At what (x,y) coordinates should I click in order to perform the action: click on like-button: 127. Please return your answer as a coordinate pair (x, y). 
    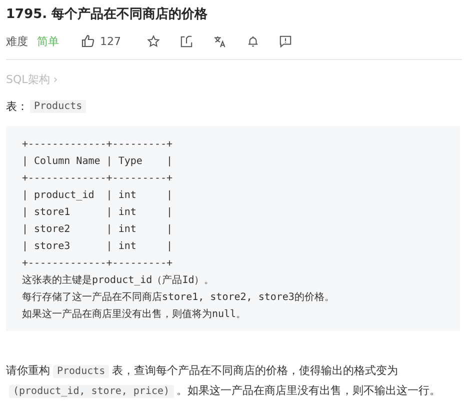
    Looking at the image, I should click on (101, 41).